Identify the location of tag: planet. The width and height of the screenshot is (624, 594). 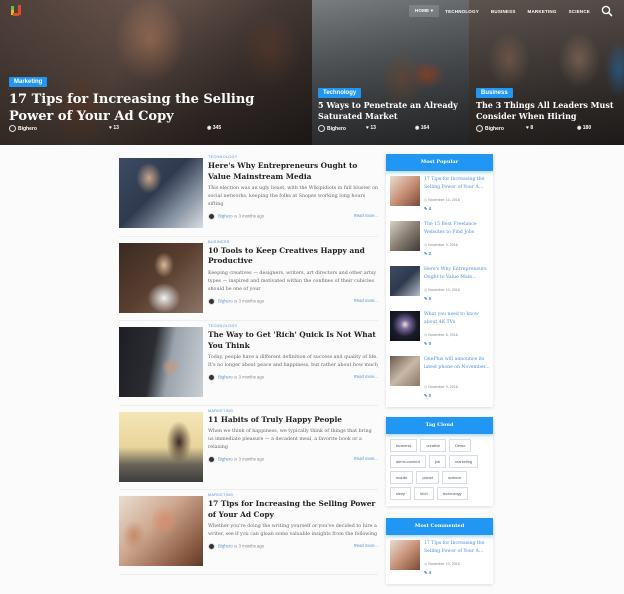
(428, 477).